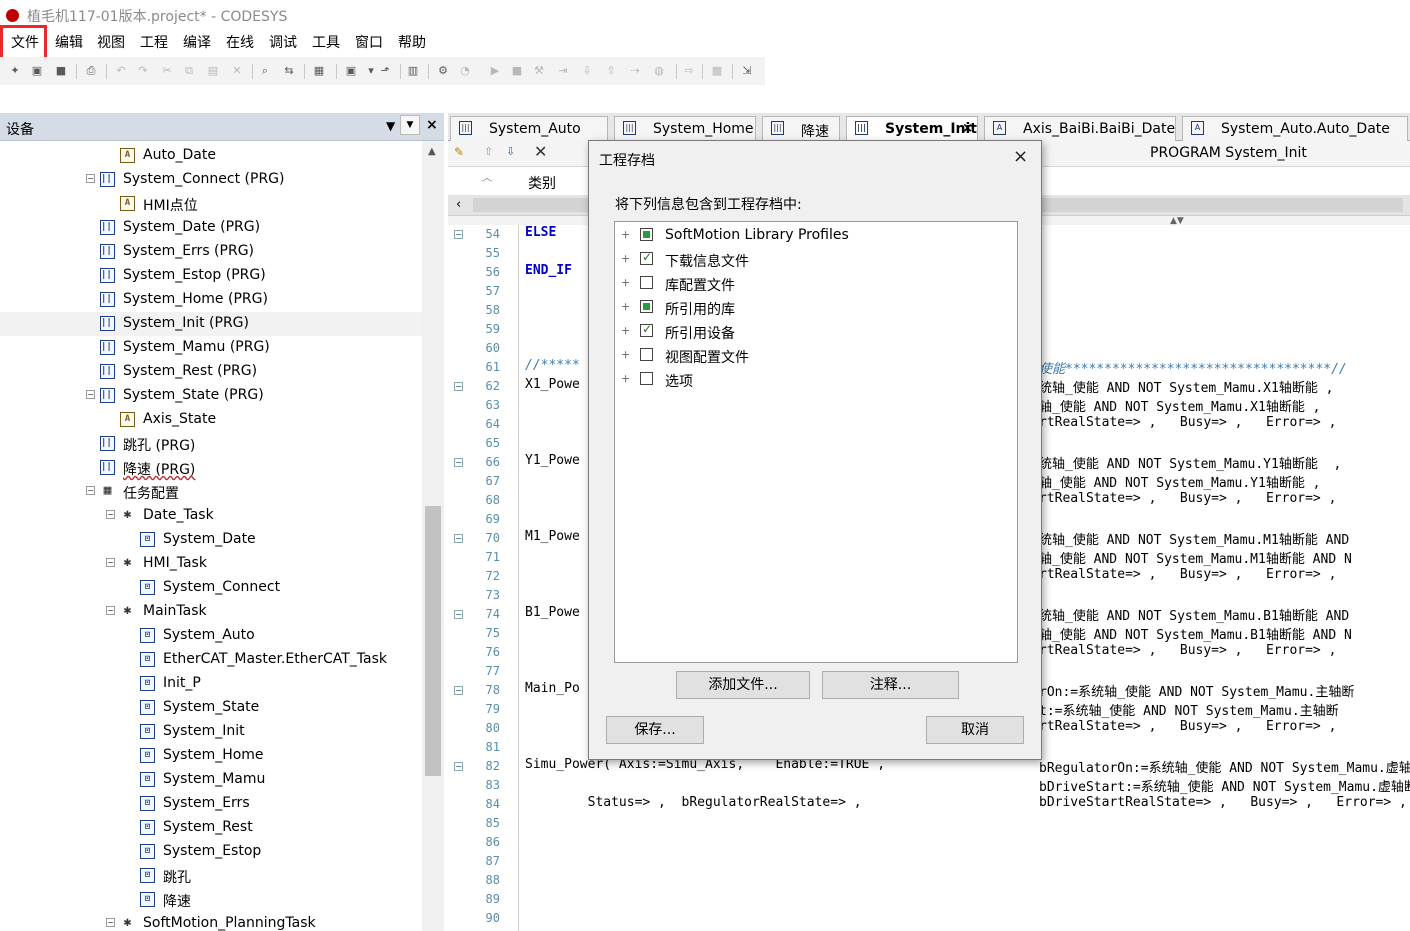  What do you see at coordinates (967, 128) in the screenshot?
I see `tab-close-icon: ×` at bounding box center [967, 128].